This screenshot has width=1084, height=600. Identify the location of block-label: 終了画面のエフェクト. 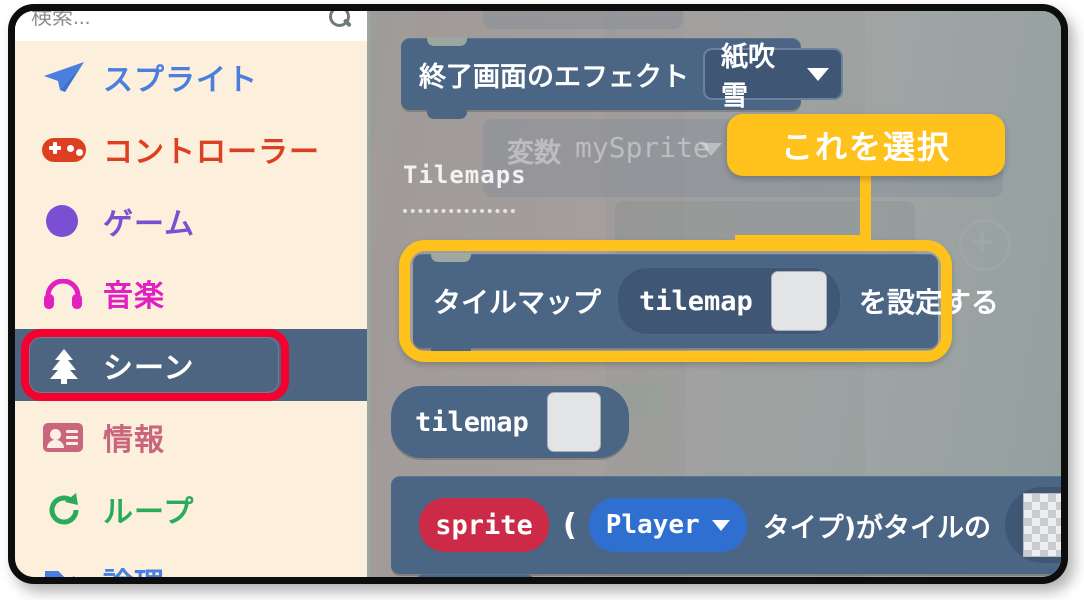
(554, 77).